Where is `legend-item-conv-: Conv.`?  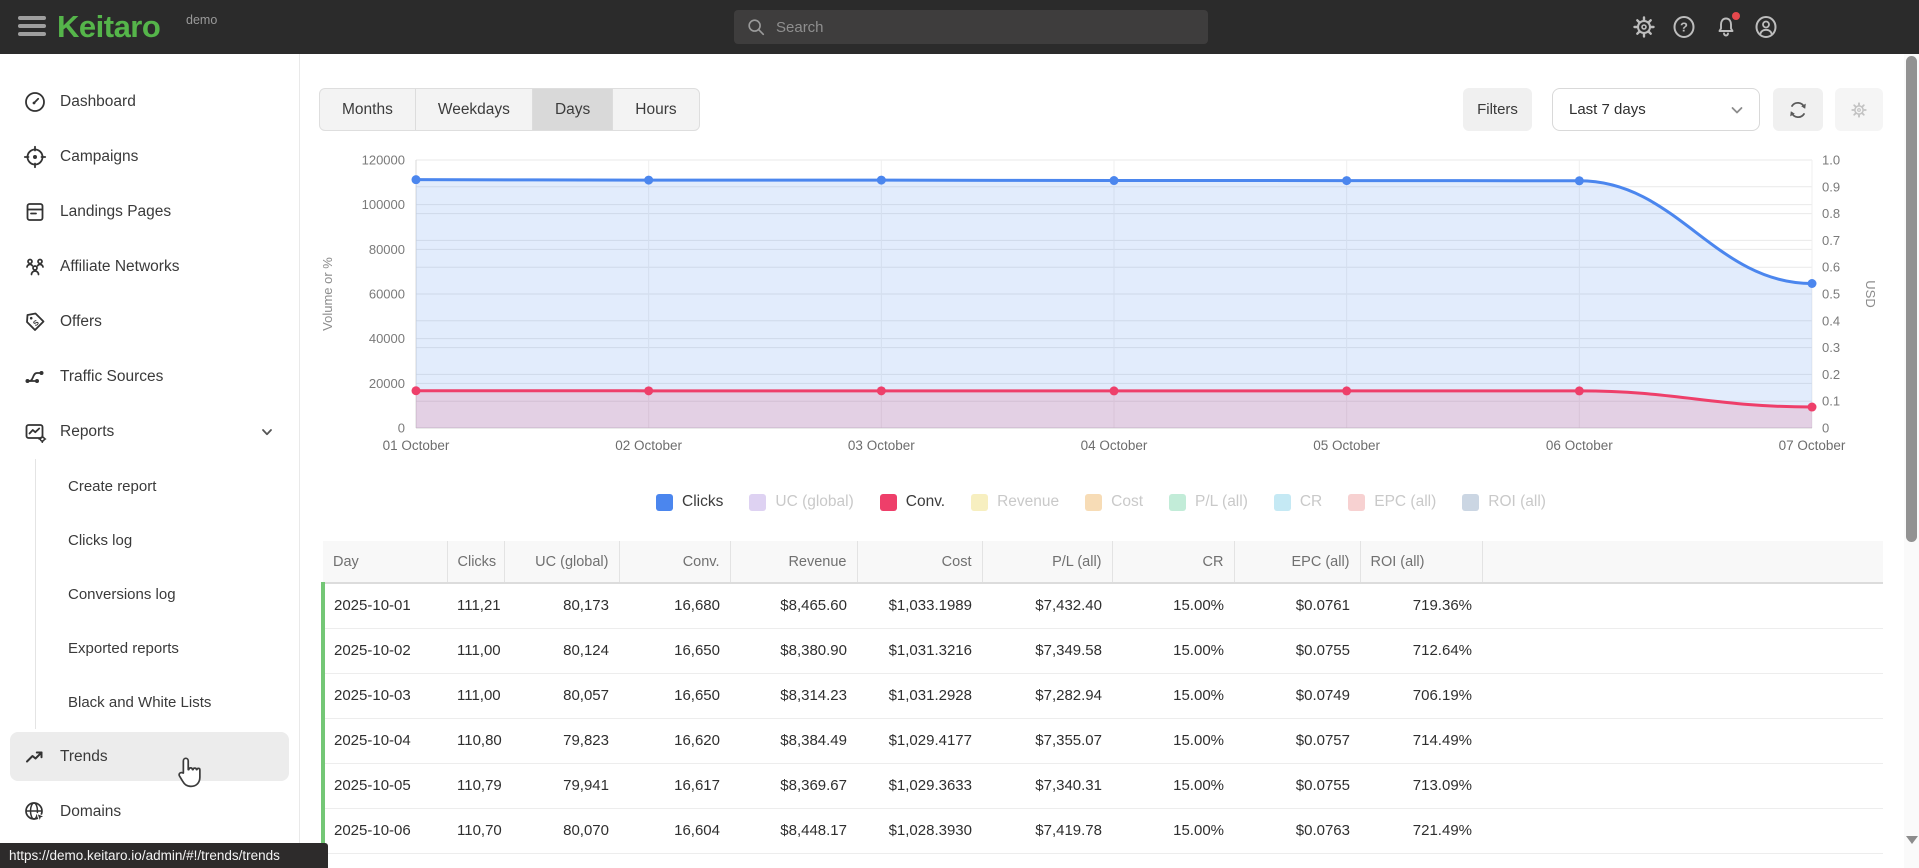 legend-item-conv-: Conv. is located at coordinates (912, 502).